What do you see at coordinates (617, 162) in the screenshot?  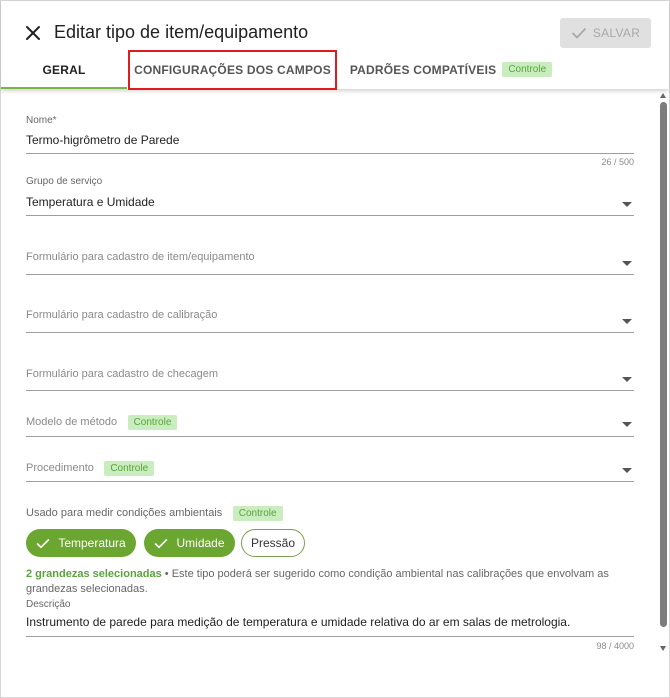 I see `name-char-counter: 26 / 500` at bounding box center [617, 162].